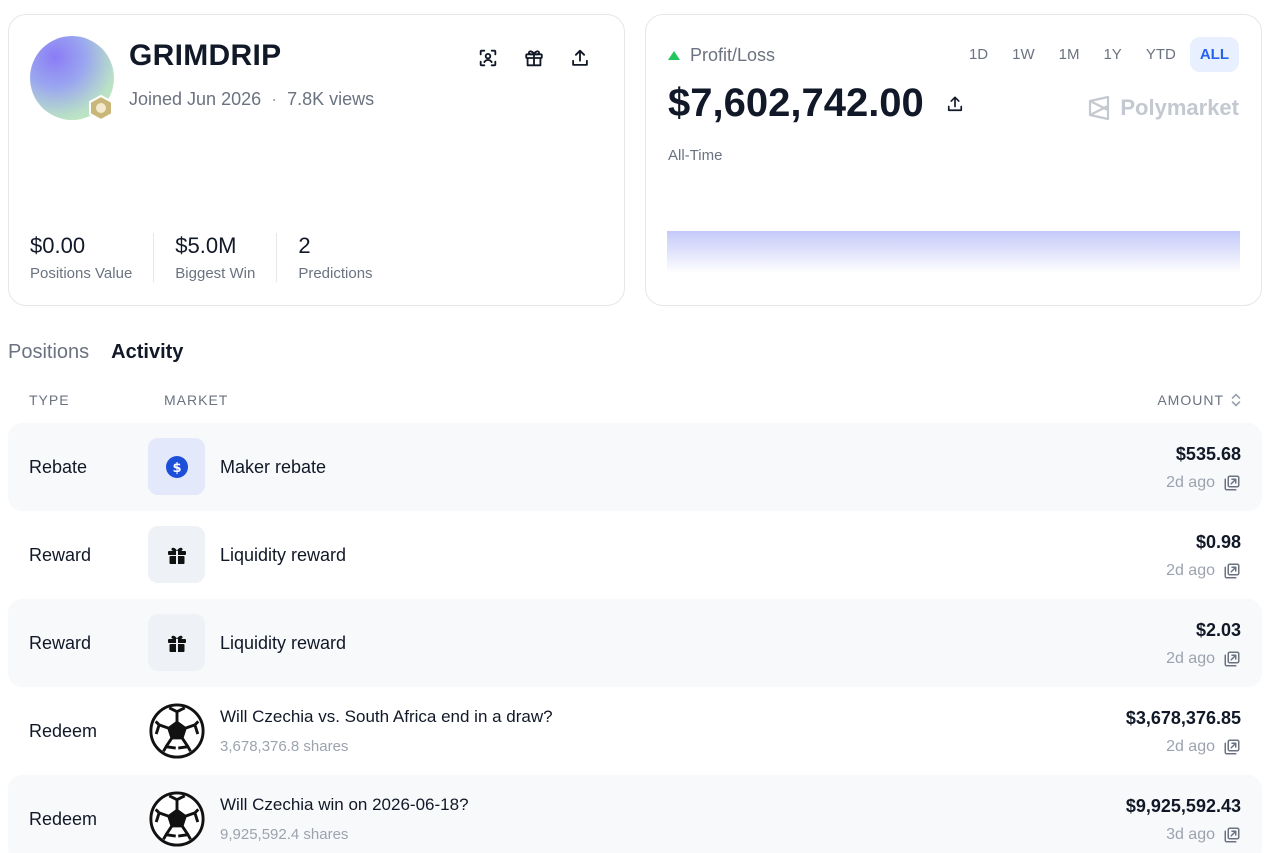  Describe the element at coordinates (284, 746) in the screenshot. I see `row-shares: 3,678,376.8 shares` at that location.